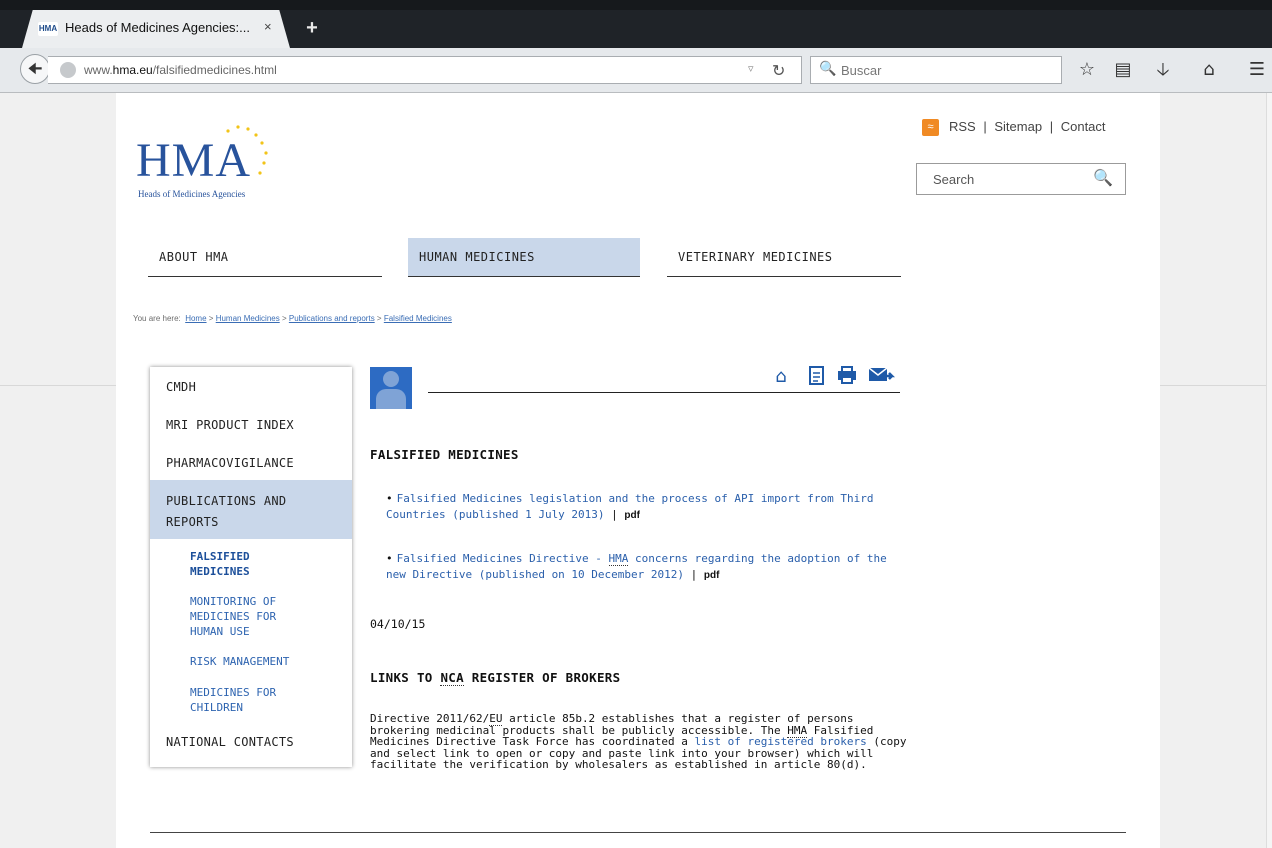  What do you see at coordinates (265, 564) in the screenshot?
I see `sidebar-subitem-falsified-medicines: FALSIFIED MEDICINES` at bounding box center [265, 564].